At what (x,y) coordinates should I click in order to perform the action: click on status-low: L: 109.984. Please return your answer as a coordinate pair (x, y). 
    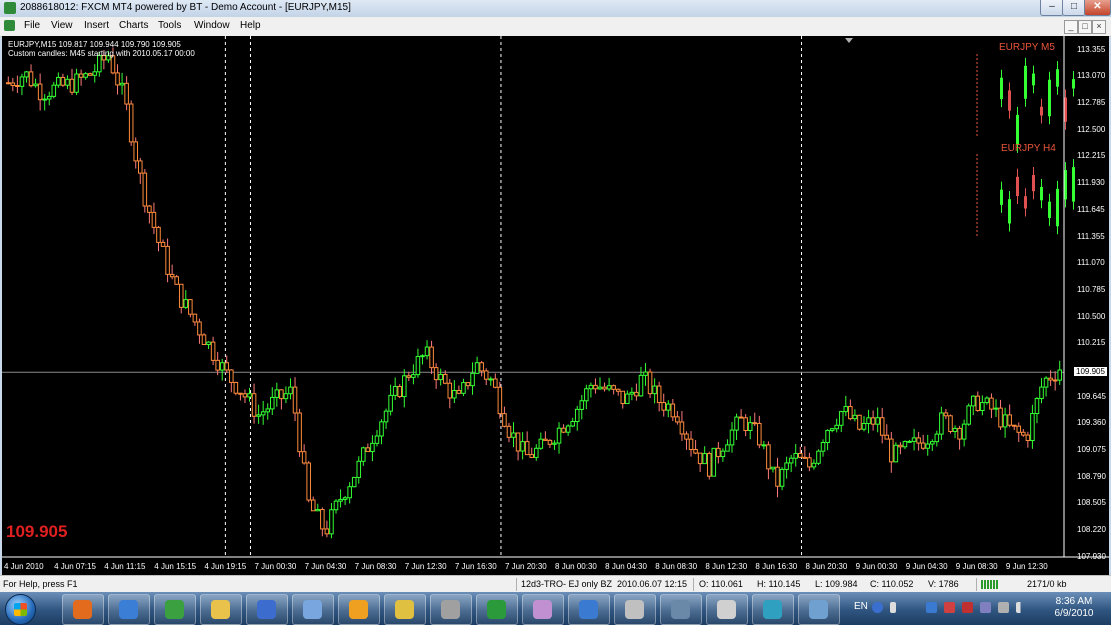
    Looking at the image, I should click on (836, 584).